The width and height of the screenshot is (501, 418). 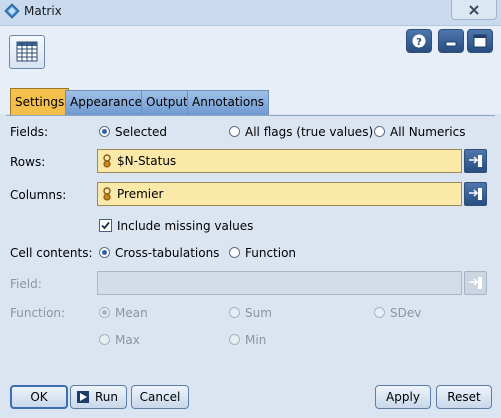 What do you see at coordinates (379, 131) in the screenshot?
I see `fields-all-numerics-radio` at bounding box center [379, 131].